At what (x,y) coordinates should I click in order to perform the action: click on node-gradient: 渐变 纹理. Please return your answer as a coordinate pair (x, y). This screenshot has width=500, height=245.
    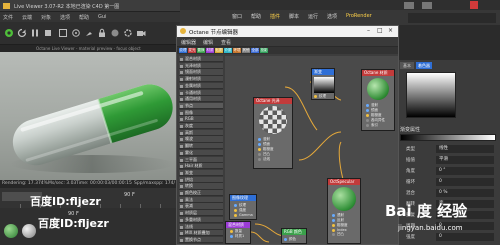
    Looking at the image, I should click on (323, 84).